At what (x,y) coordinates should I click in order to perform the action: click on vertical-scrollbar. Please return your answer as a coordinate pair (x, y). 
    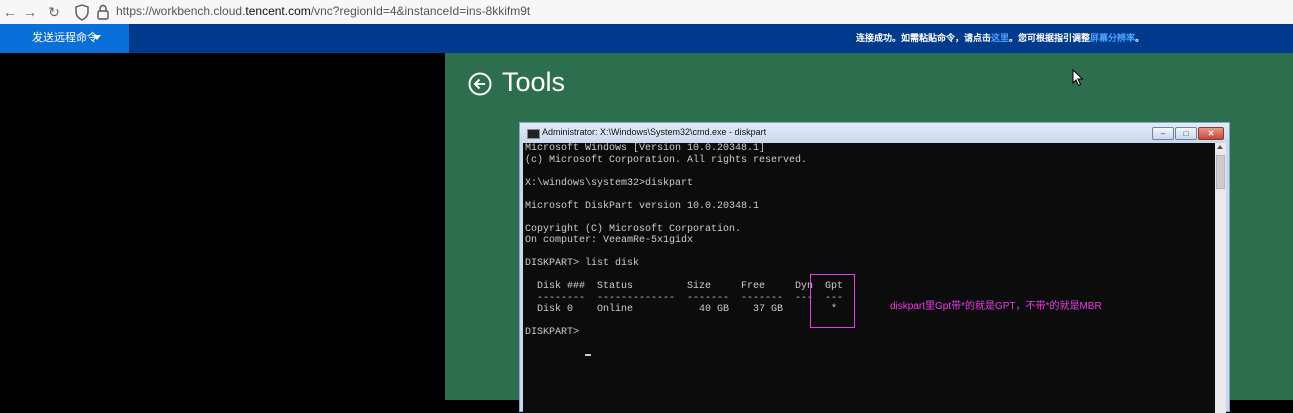
    Looking at the image, I should click on (1220, 278).